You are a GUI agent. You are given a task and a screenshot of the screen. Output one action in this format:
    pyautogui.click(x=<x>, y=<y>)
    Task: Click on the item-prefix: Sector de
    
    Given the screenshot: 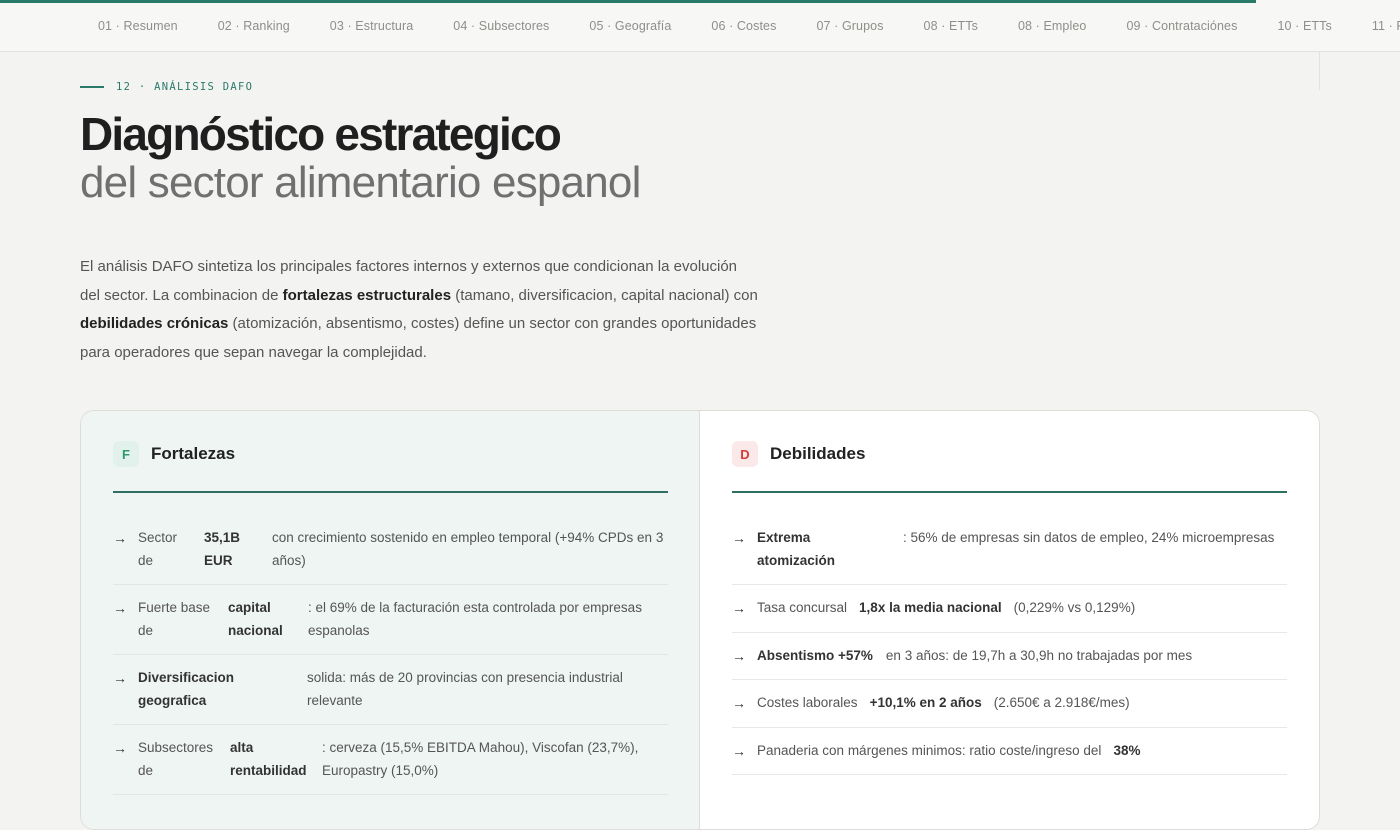 What is the action you would take?
    pyautogui.click(x=158, y=549)
    